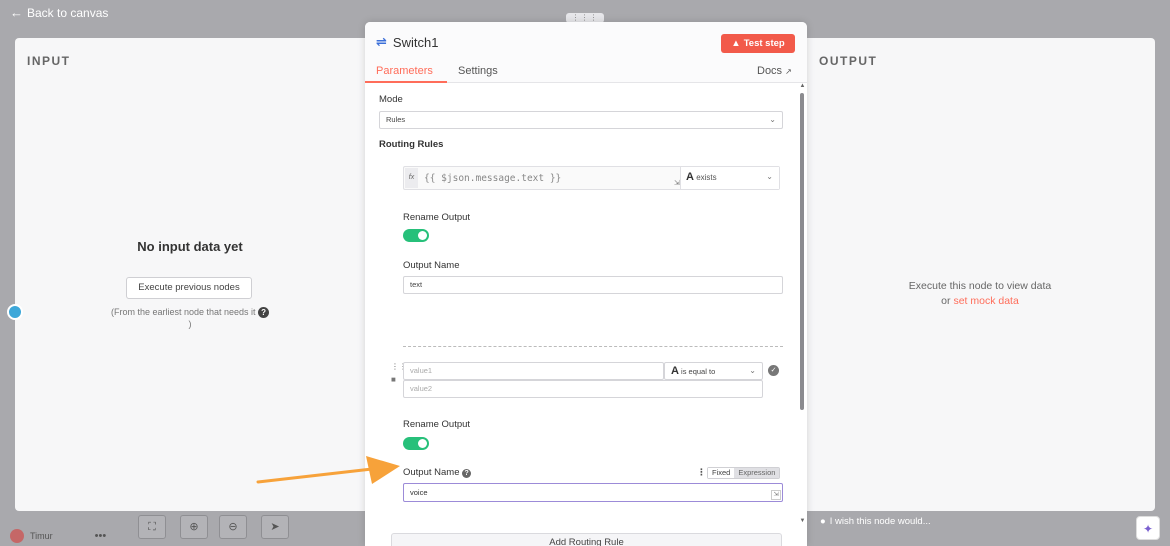 The image size is (1170, 546). What do you see at coordinates (802, 87) in the screenshot?
I see `scroll-up-icon: ▲` at bounding box center [802, 87].